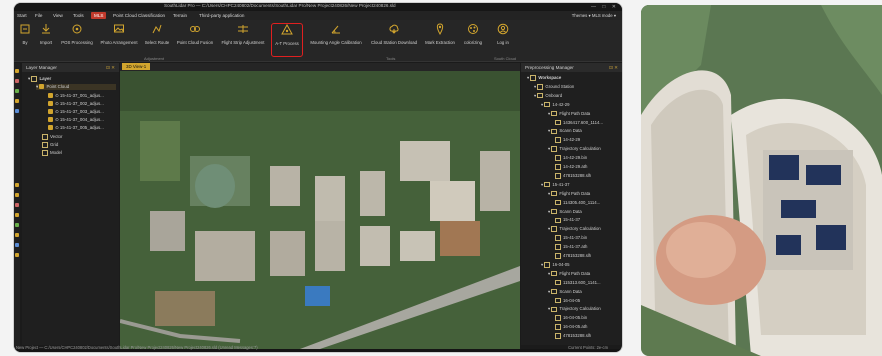 This screenshot has width=882, height=356. Describe the element at coordinates (221, 15) in the screenshot. I see `menu-third-party: Third-party application` at that location.